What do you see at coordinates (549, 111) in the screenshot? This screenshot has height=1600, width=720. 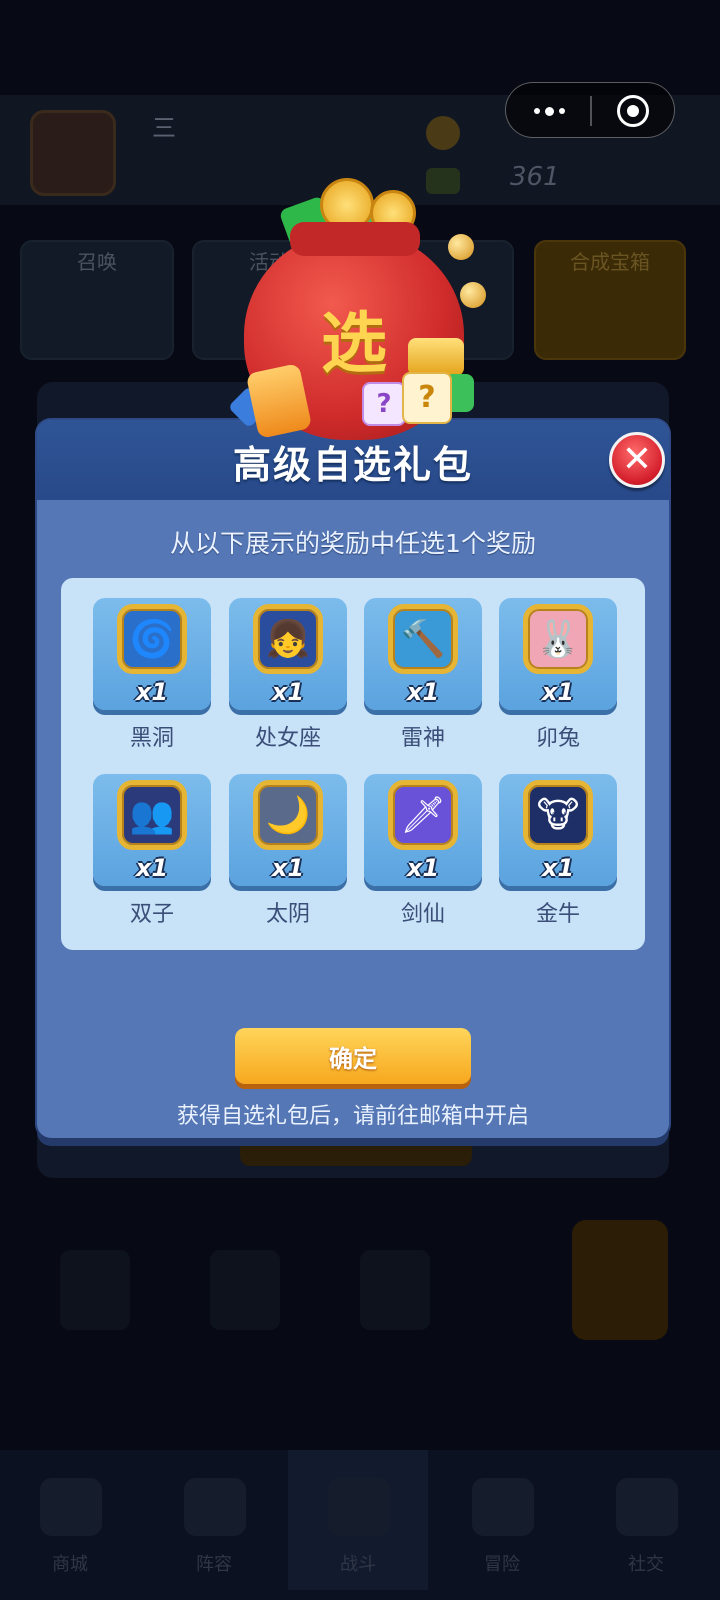 I see `more-dots-icon` at bounding box center [549, 111].